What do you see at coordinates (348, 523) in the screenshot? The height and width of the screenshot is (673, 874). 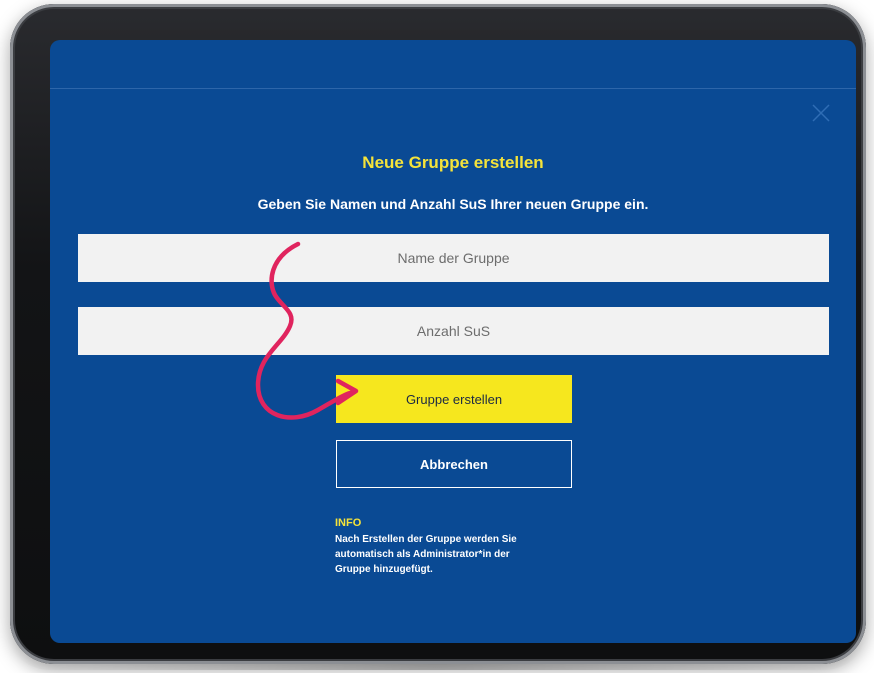 I see `info-heading: INFO` at bounding box center [348, 523].